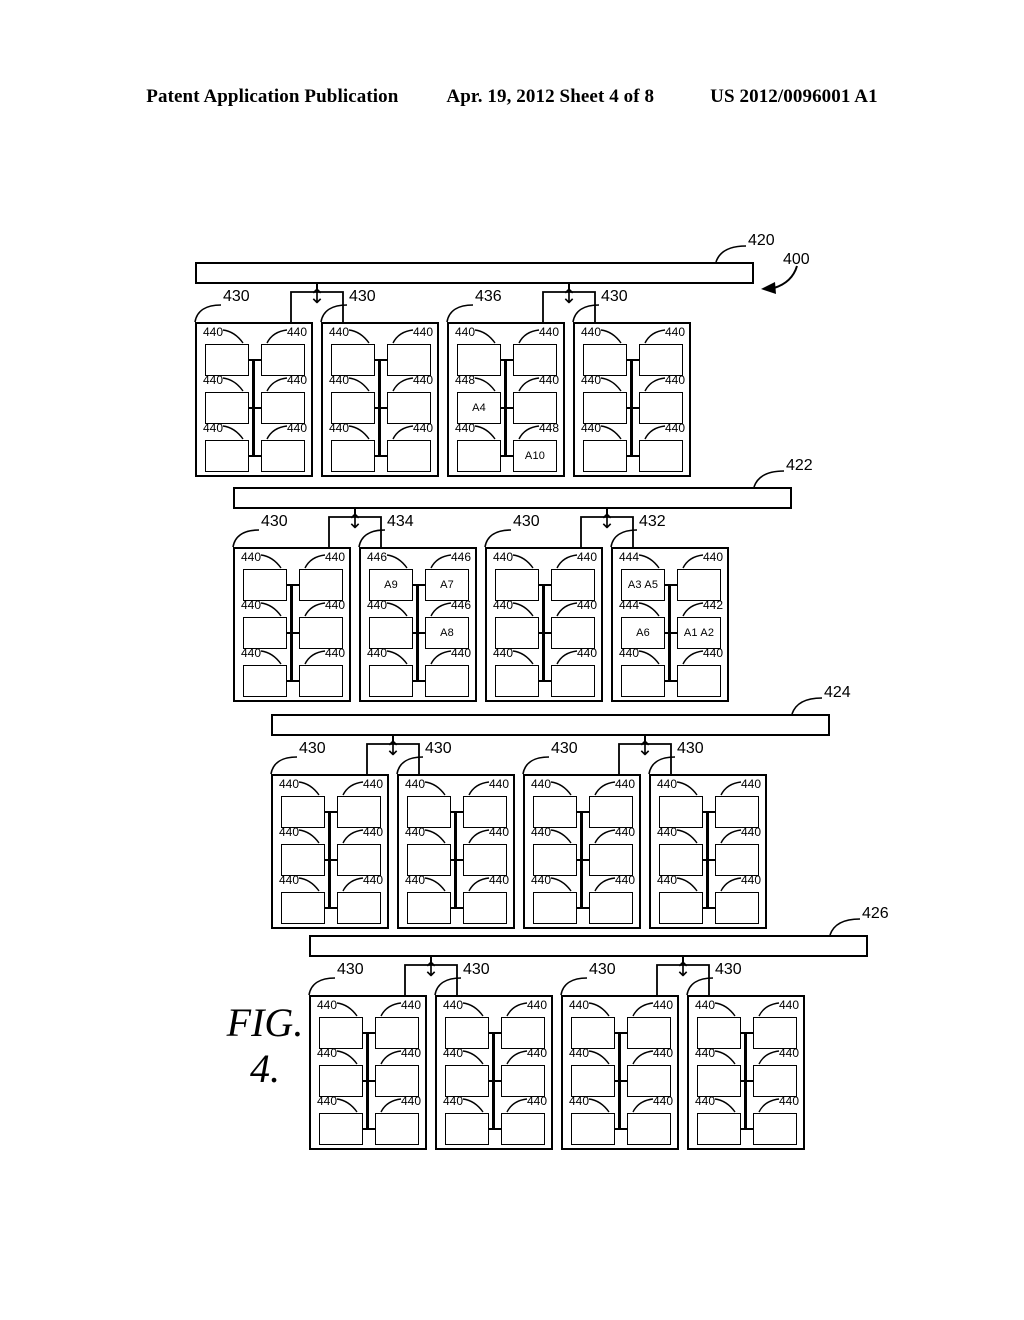 This screenshot has height=1320, width=1024. What do you see at coordinates (643, 585) in the screenshot?
I see `processor-cell: A3 A5` at bounding box center [643, 585].